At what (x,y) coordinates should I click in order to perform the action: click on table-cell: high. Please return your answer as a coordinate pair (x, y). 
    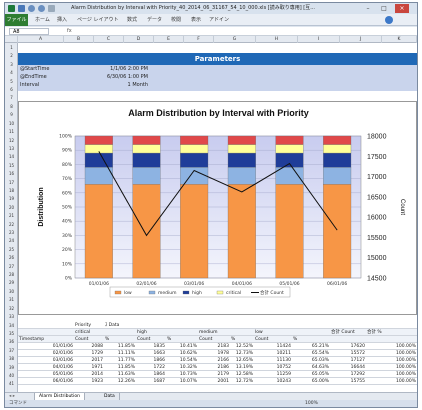
    Looking at the image, I should click on (151, 332).